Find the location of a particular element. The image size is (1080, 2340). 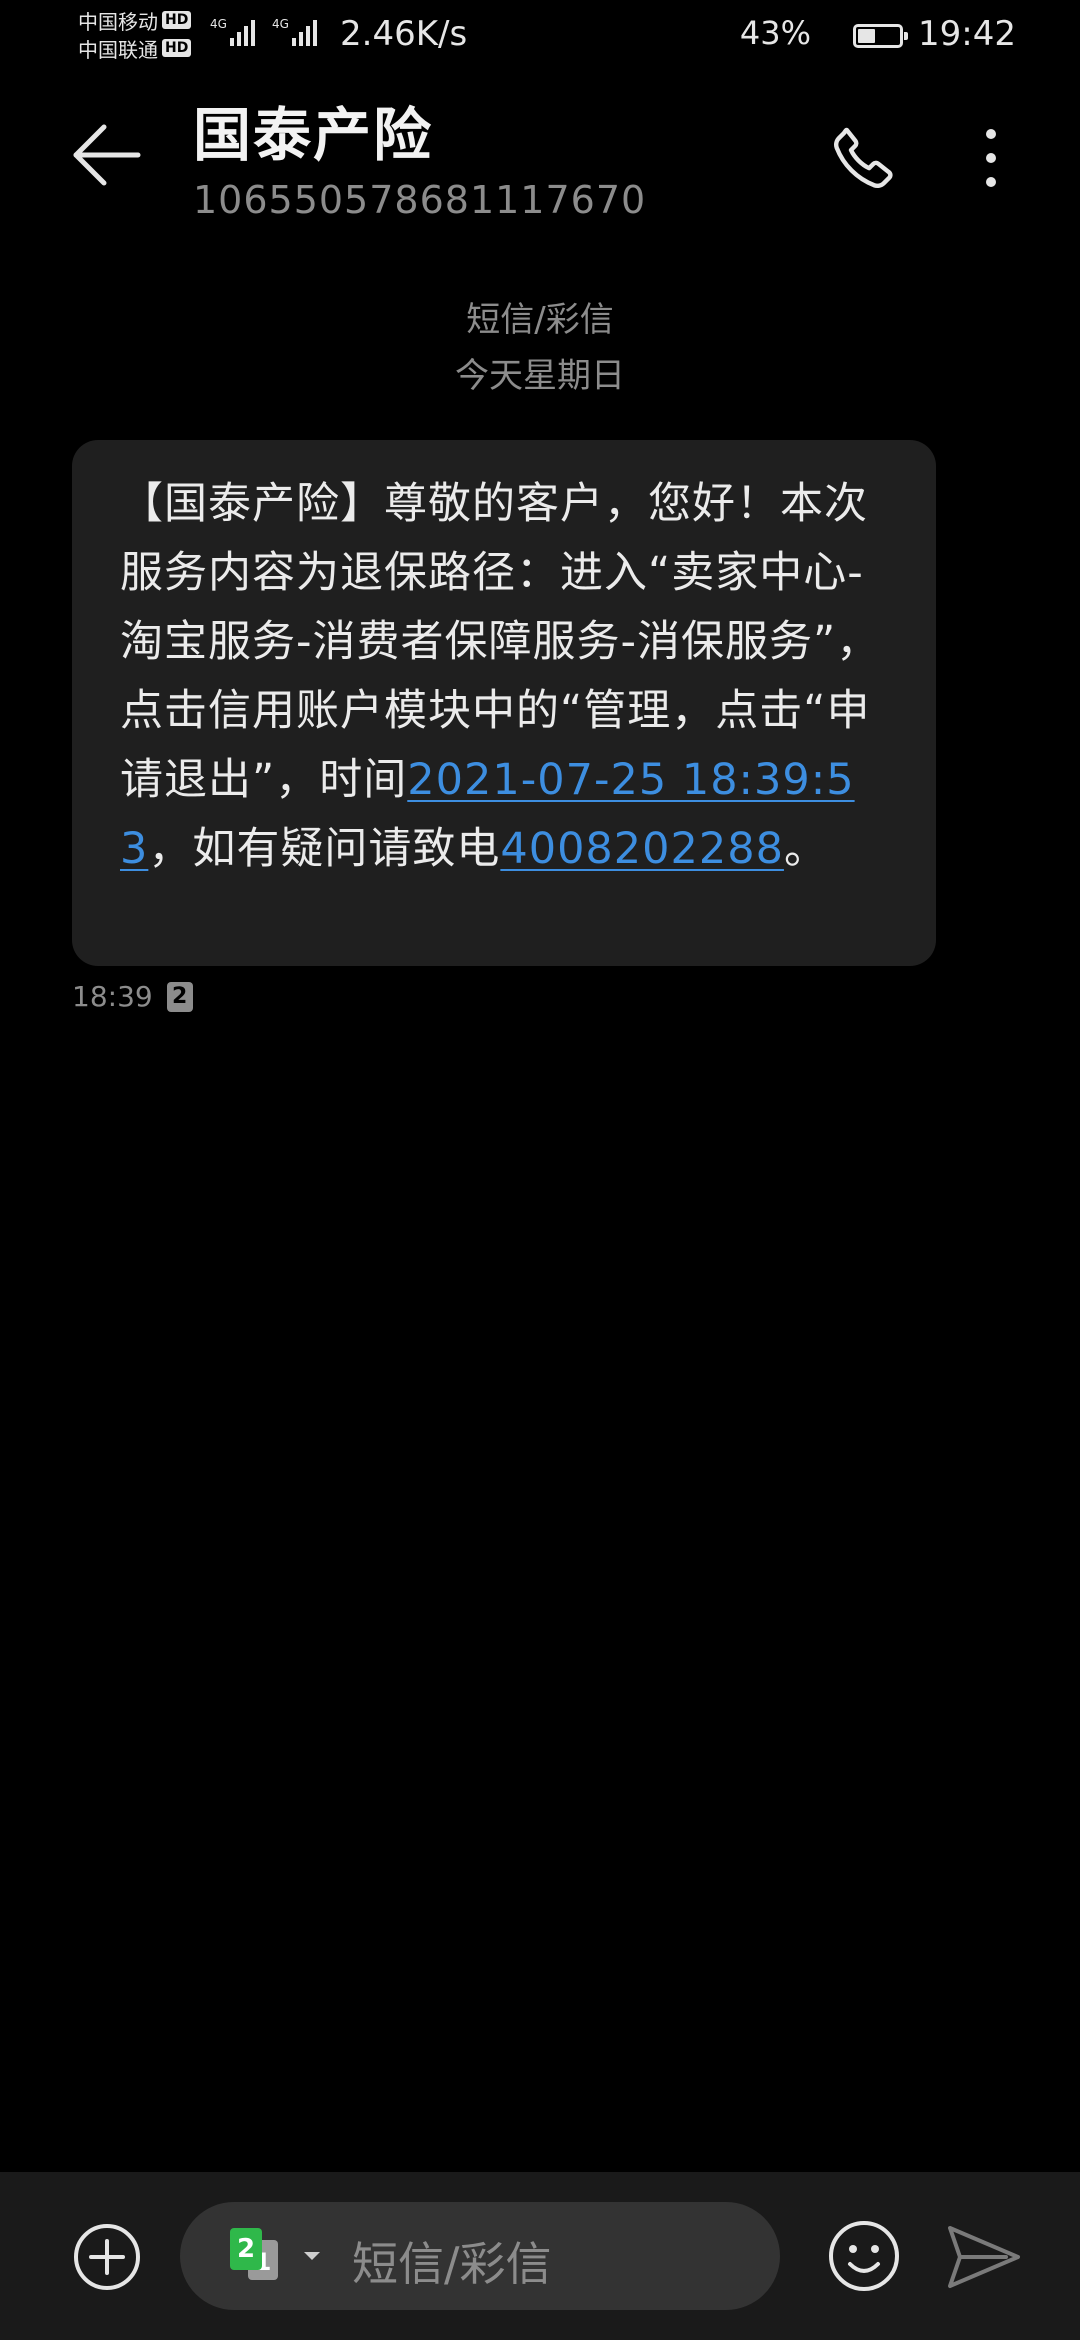

send-icon is located at coordinates (984, 2257).